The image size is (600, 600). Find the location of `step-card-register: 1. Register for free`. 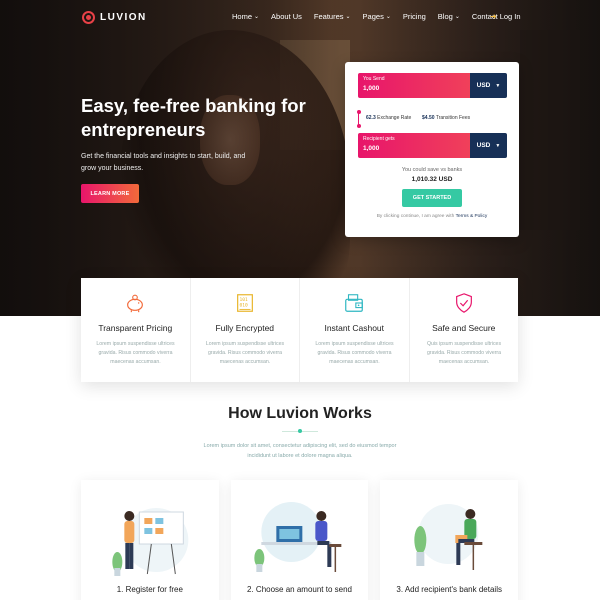

step-card-register: 1. Register for free is located at coordinates (150, 540).